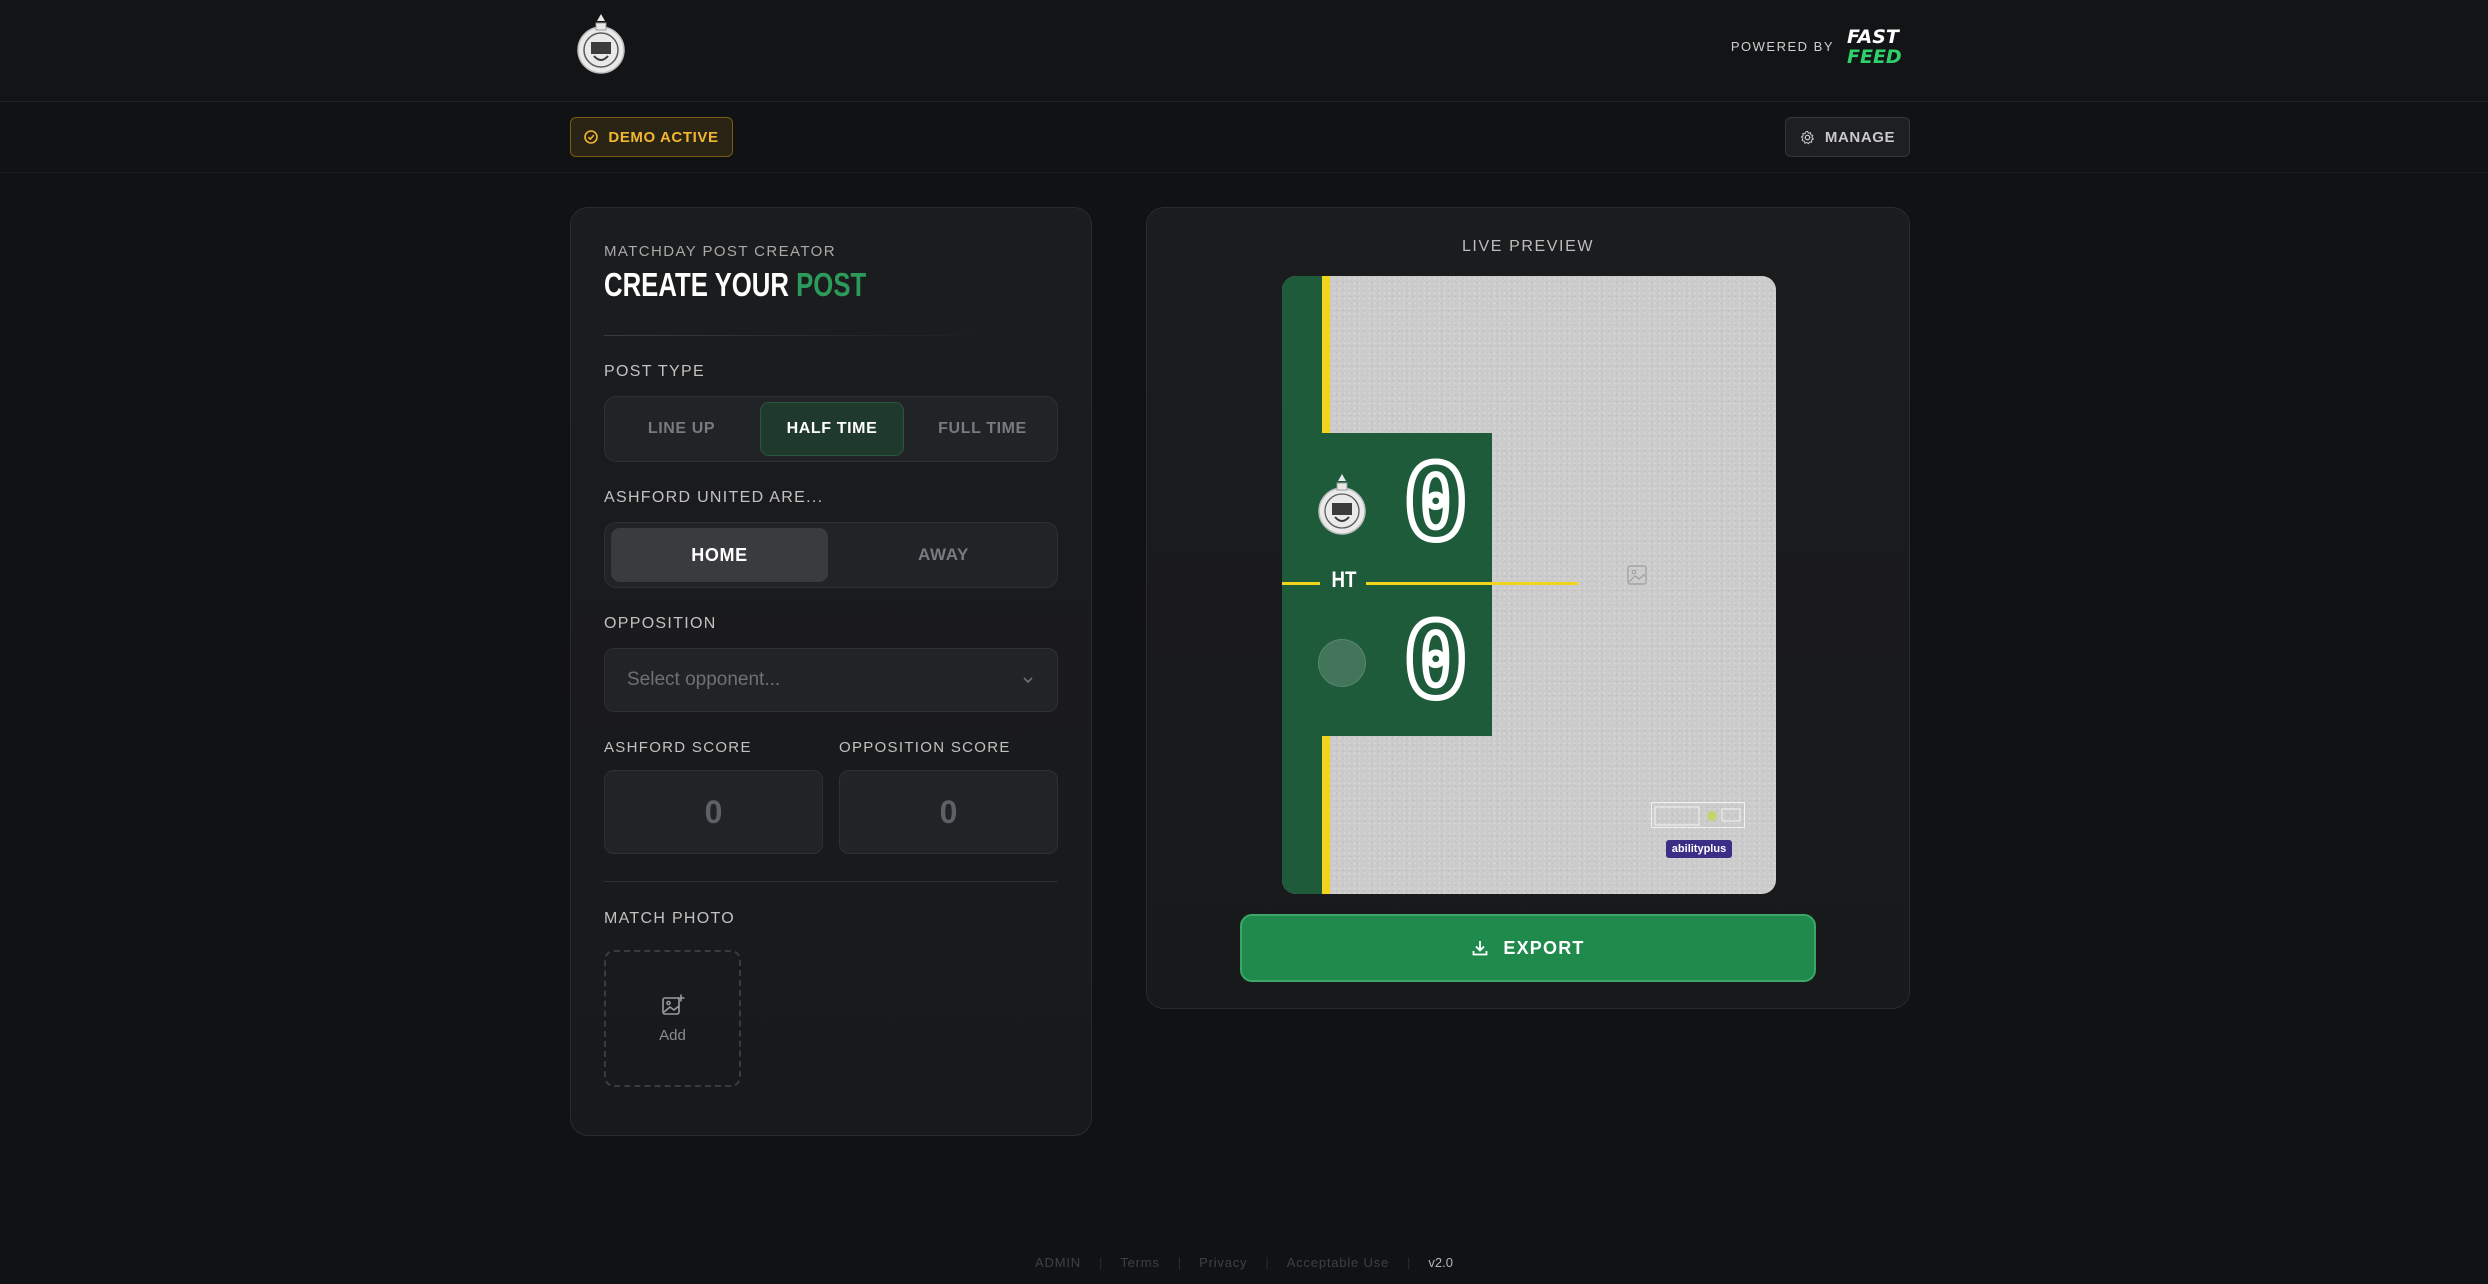 The height and width of the screenshot is (1284, 2488). Describe the element at coordinates (1338, 1262) in the screenshot. I see `footer-acceptable-use-link: Acceptable Use` at that location.